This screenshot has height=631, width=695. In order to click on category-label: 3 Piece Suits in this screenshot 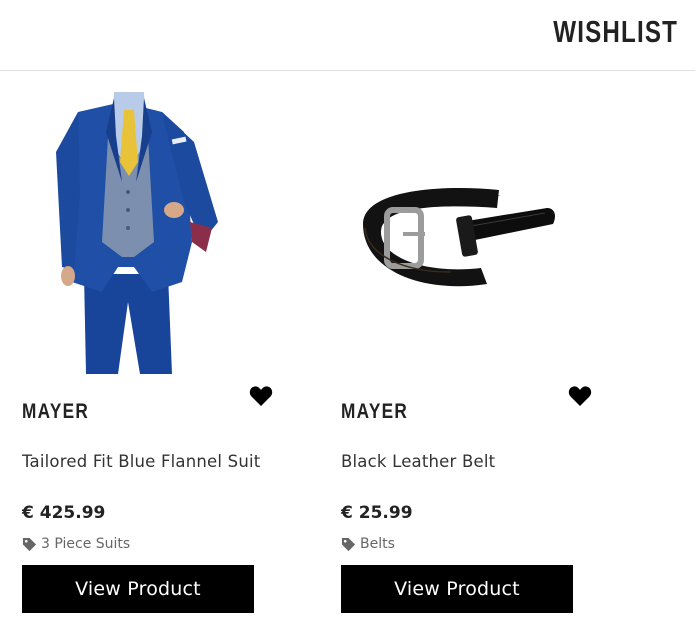, I will do `click(85, 544)`.